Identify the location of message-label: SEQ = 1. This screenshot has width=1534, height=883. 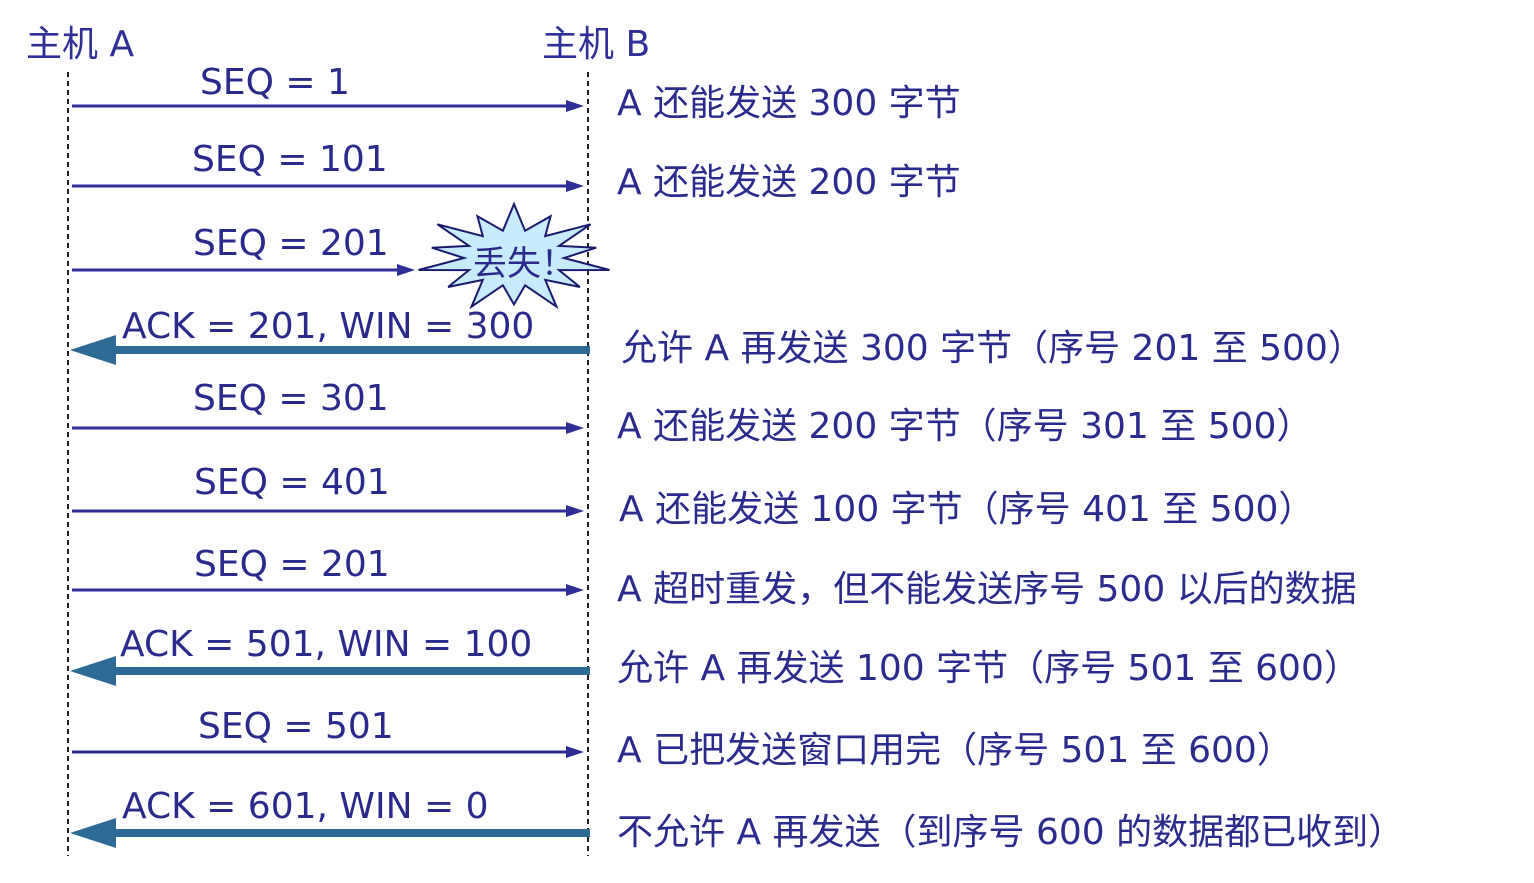
(275, 82).